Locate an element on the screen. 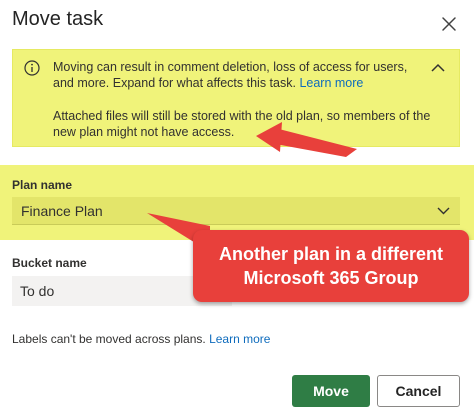 Image resolution: width=474 pixels, height=418 pixels. labels-note-text: Labels can't be moved across plans. is located at coordinates (109, 339).